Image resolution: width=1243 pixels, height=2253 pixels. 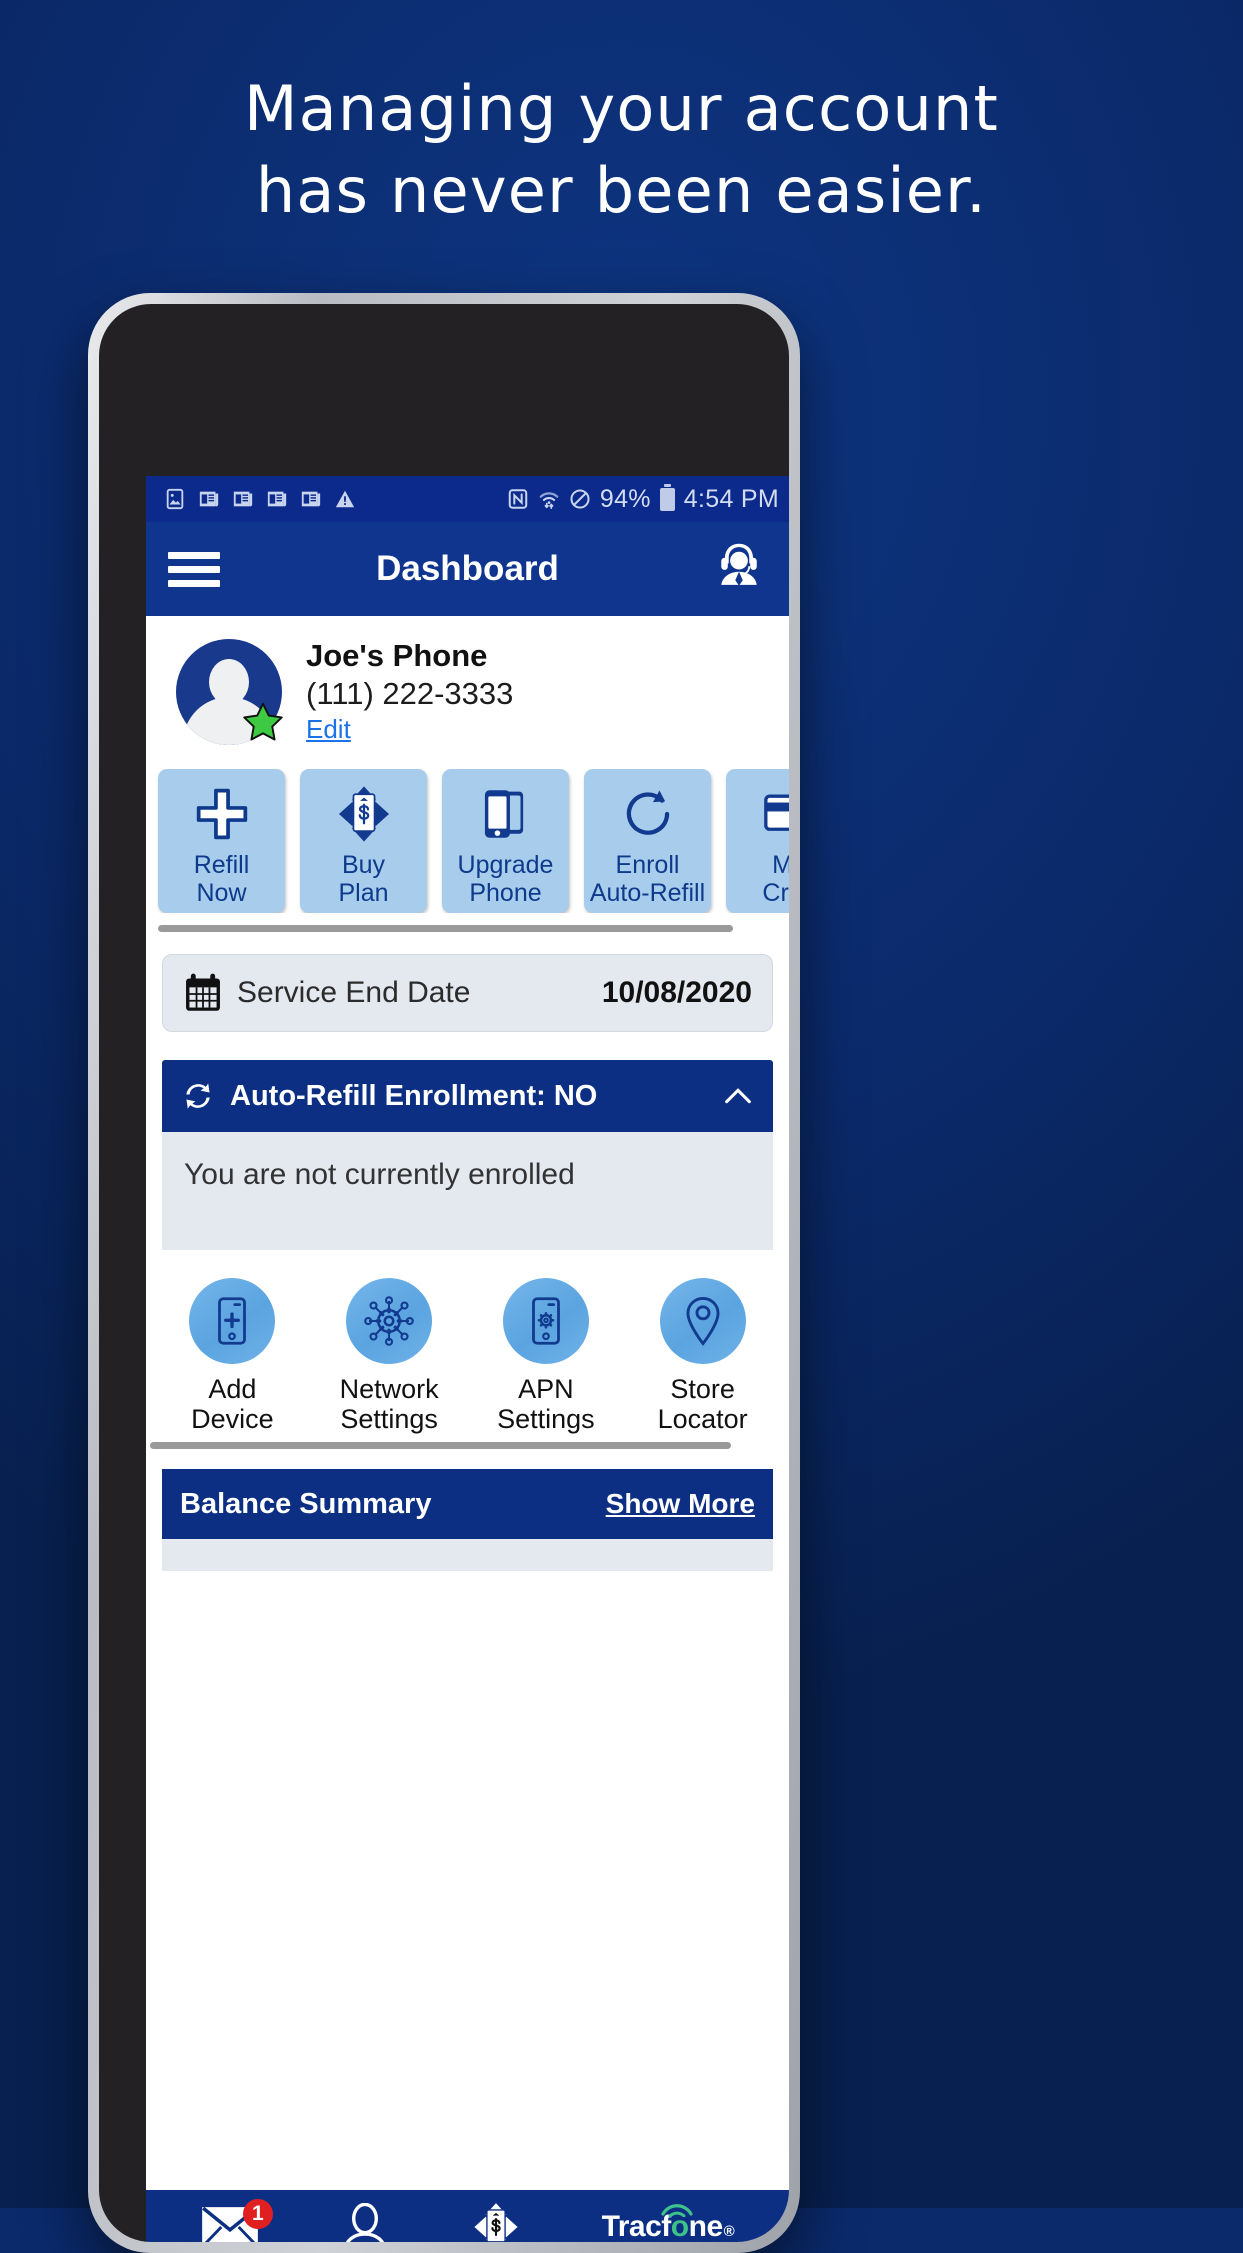 I want to click on phone-gear-icon, so click(x=545, y=1321).